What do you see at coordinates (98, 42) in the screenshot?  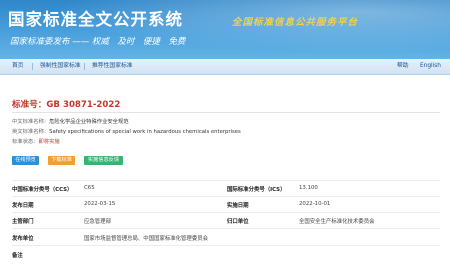 I see `site-slogan: 国家标准委发布 —— 权威 及时 便捷 免费` at bounding box center [98, 42].